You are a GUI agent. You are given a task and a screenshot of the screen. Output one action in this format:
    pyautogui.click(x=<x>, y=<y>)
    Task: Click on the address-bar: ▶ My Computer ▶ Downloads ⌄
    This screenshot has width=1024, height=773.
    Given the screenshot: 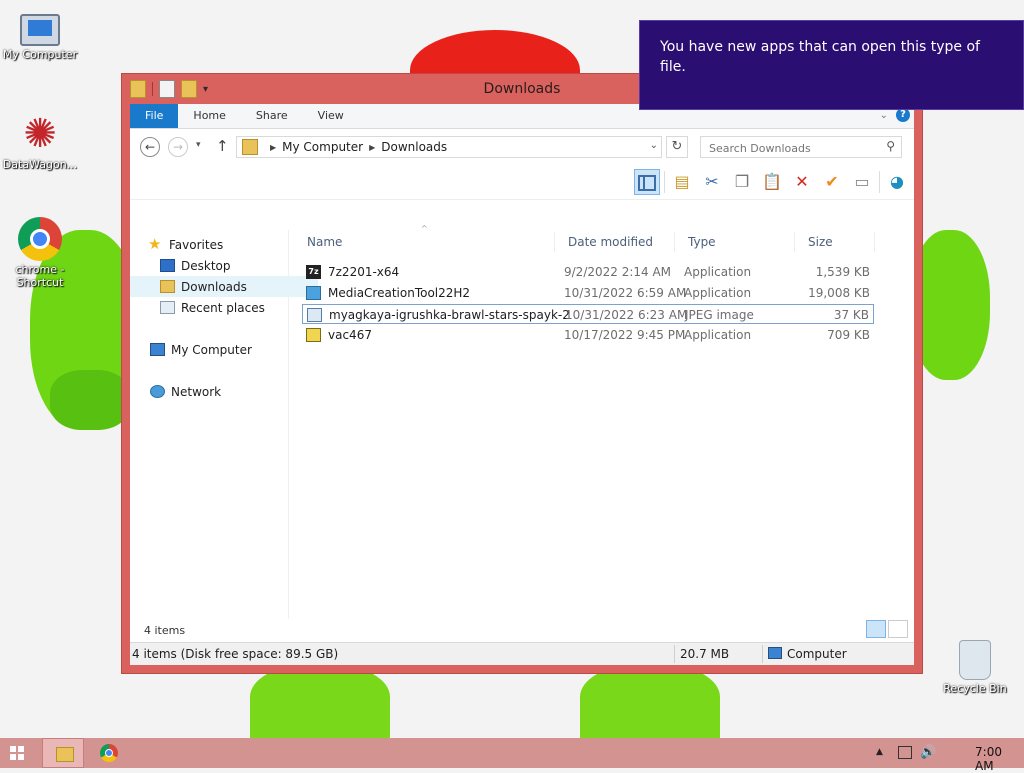 What is the action you would take?
    pyautogui.click(x=449, y=147)
    